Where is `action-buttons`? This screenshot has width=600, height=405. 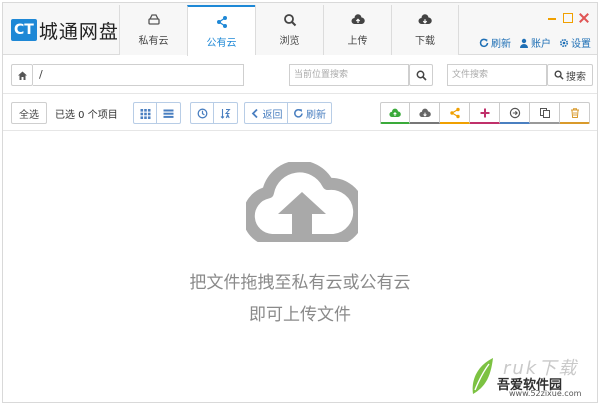 action-buttons is located at coordinates (485, 113).